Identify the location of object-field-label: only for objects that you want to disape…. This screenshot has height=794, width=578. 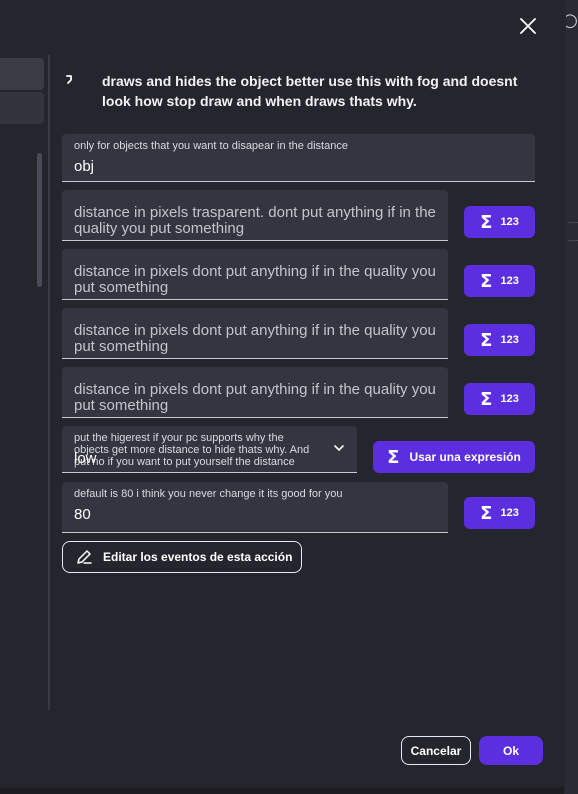
(211, 146).